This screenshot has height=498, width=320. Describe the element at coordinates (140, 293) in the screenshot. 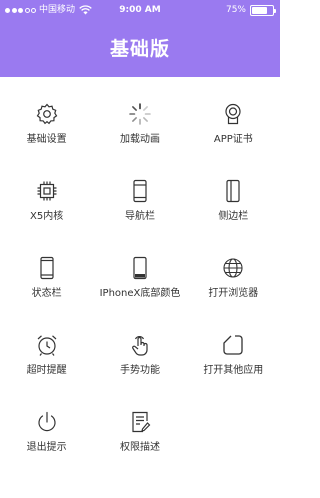

I see `menu-item-label: IPhoneX底部颜色` at that location.